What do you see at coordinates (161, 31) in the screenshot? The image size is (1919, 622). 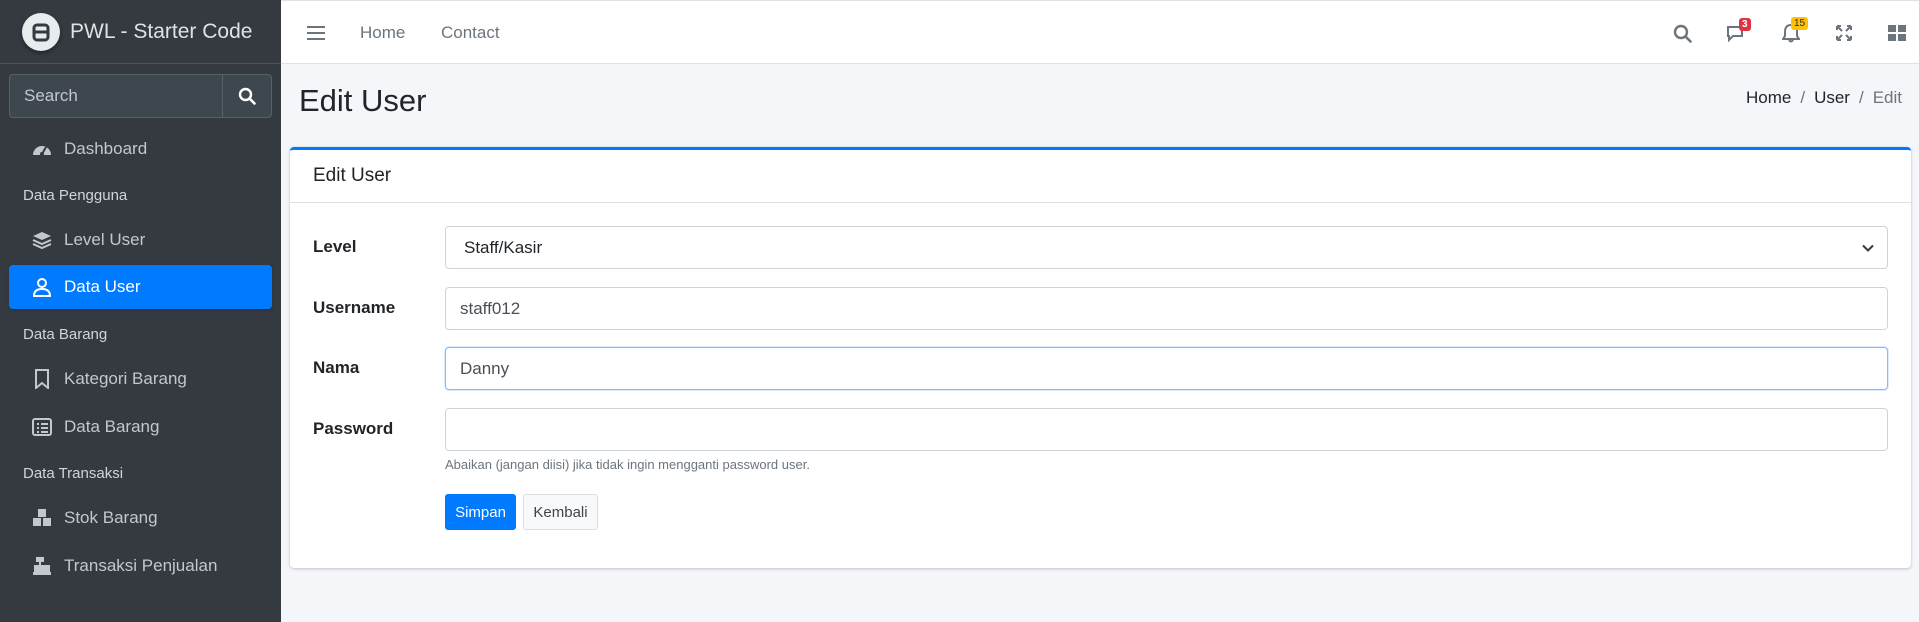 I see `brand-title: PWL - Starter Code` at bounding box center [161, 31].